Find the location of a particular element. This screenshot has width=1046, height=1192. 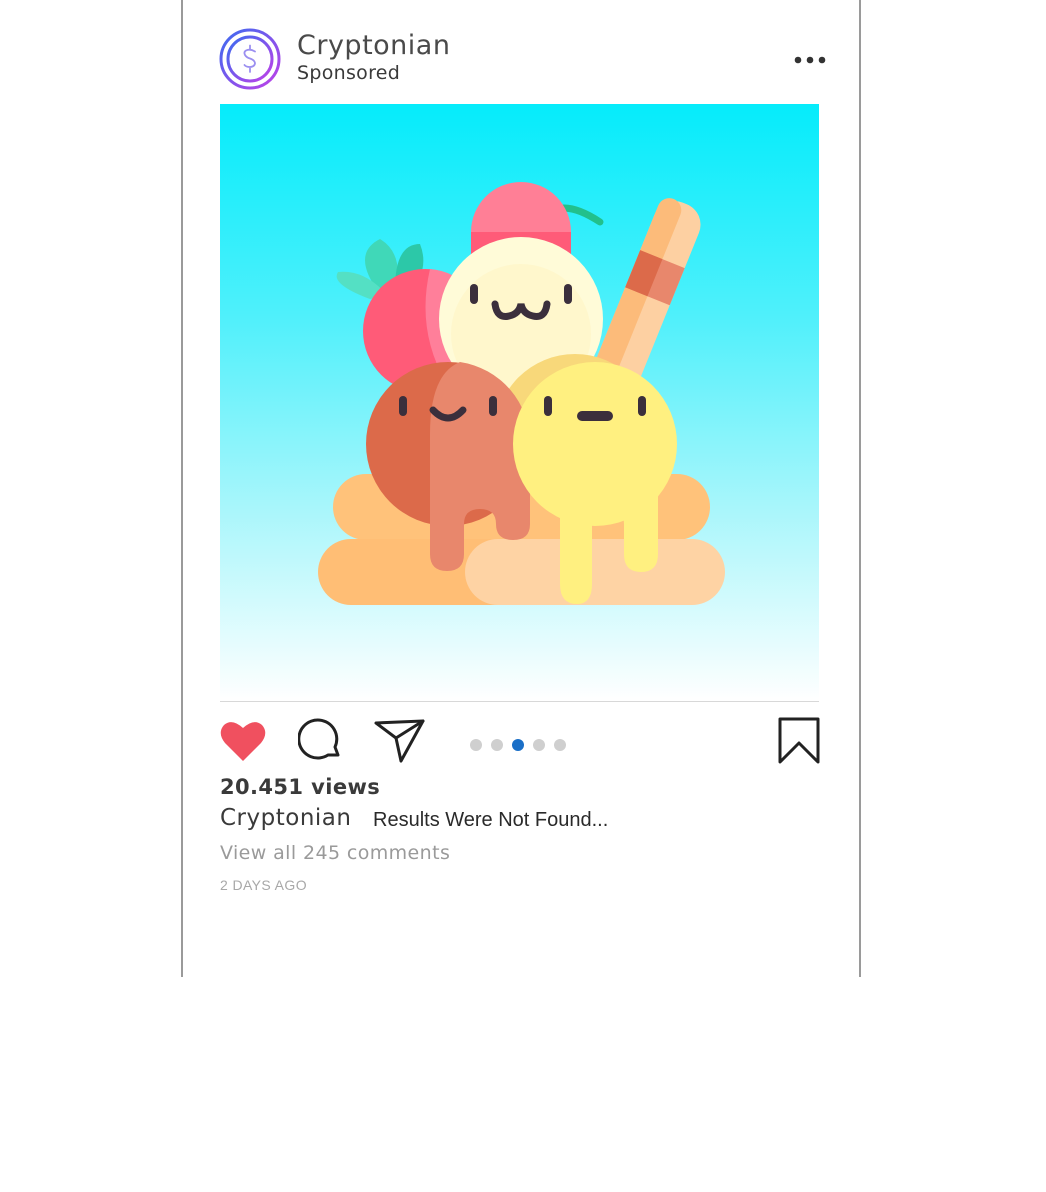

bookmark-icon is located at coordinates (799, 741).